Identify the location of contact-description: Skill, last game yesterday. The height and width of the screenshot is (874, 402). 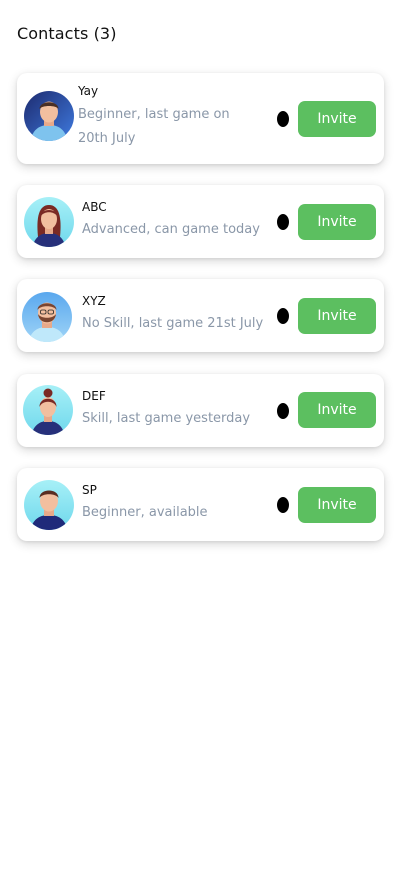
(166, 418).